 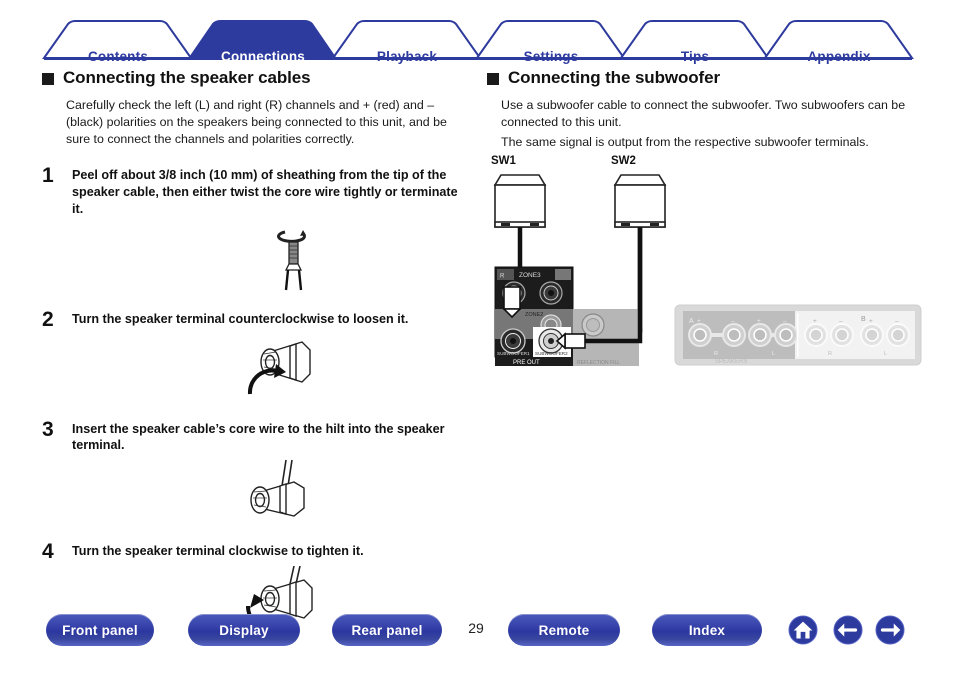 What do you see at coordinates (598, 363) in the screenshot?
I see `preout-side-label: REFLECTION FILL` at bounding box center [598, 363].